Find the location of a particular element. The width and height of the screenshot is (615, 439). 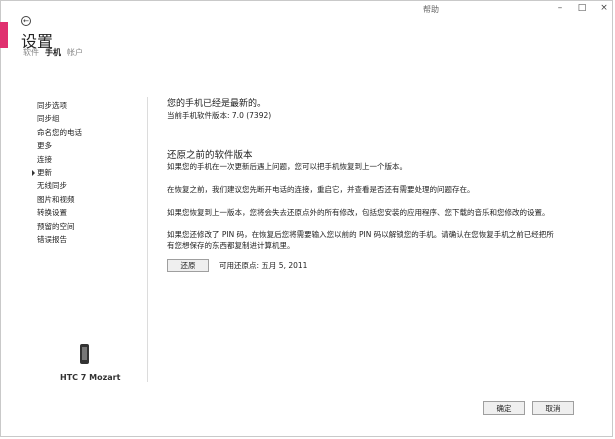

pin-note-line-2: 有您想保存的东西都复制进计算机里。 is located at coordinates (231, 245).